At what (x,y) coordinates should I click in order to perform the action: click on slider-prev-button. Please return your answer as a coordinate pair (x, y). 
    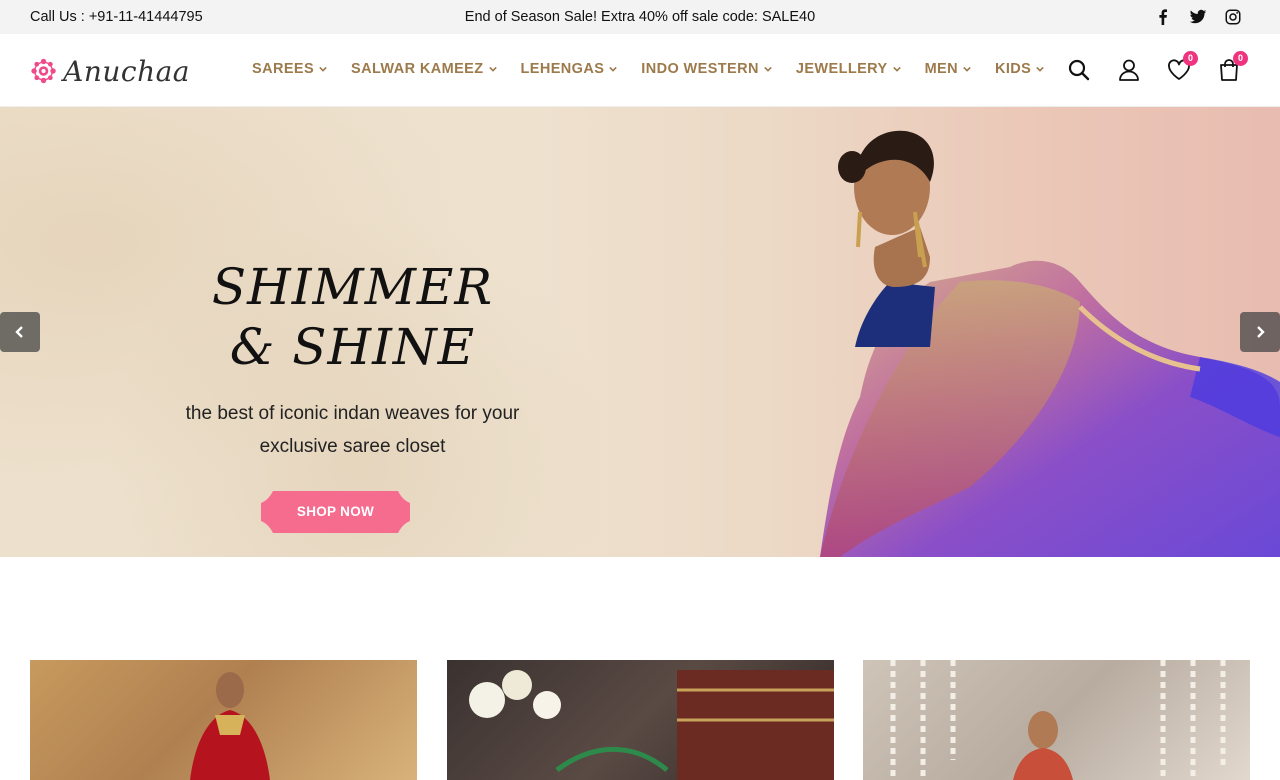
    Looking at the image, I should click on (20, 332).